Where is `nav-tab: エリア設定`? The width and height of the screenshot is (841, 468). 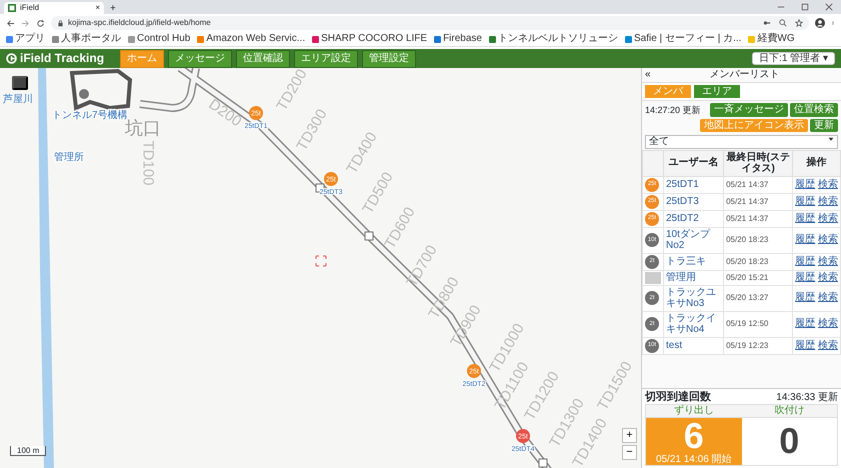
nav-tab: エリア設定 is located at coordinates (326, 59).